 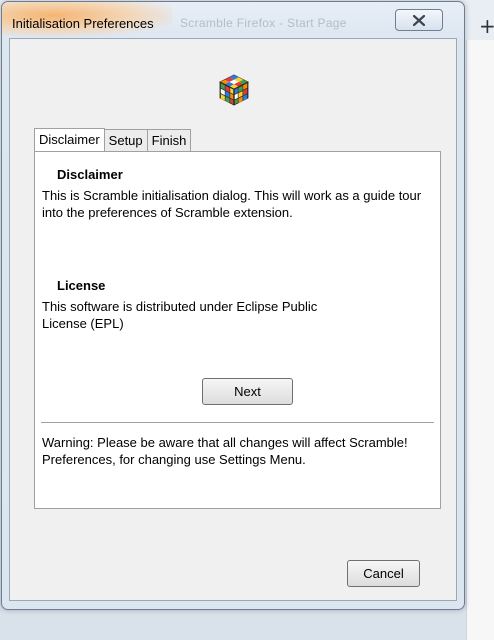 What do you see at coordinates (83, 23) in the screenshot?
I see `dialog-title: Initialisation Preferences` at bounding box center [83, 23].